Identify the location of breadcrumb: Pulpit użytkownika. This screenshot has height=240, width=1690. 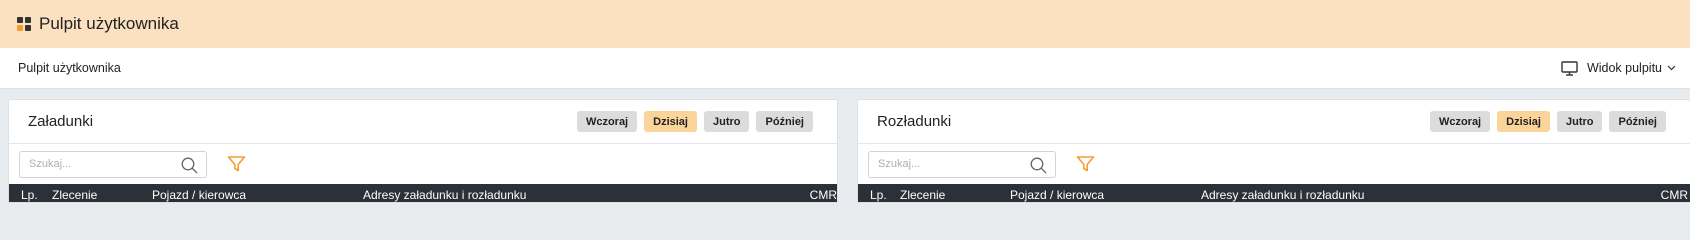
(69, 68).